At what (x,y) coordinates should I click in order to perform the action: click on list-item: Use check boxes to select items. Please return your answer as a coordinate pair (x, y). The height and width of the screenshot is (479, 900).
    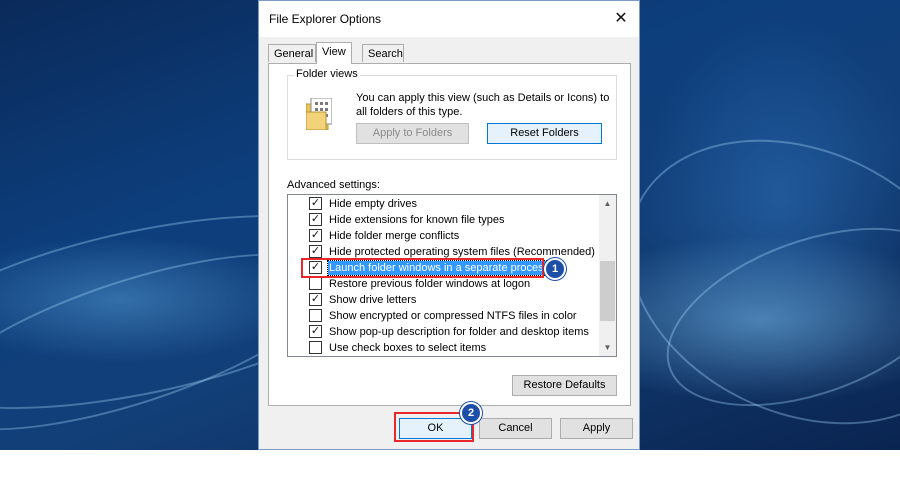
    Looking at the image, I should click on (443, 348).